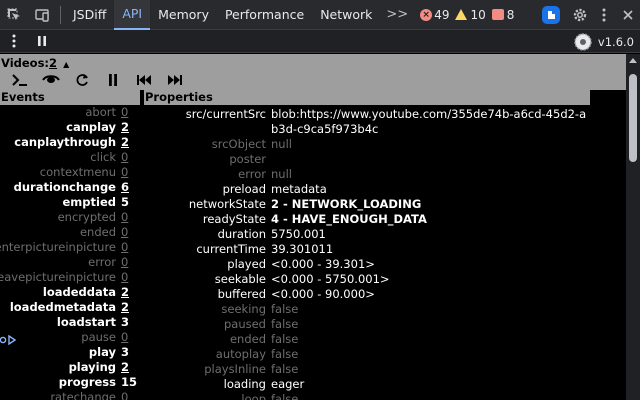  What do you see at coordinates (70, 337) in the screenshot?
I see `event-row-pause: pause 0` at bounding box center [70, 337].